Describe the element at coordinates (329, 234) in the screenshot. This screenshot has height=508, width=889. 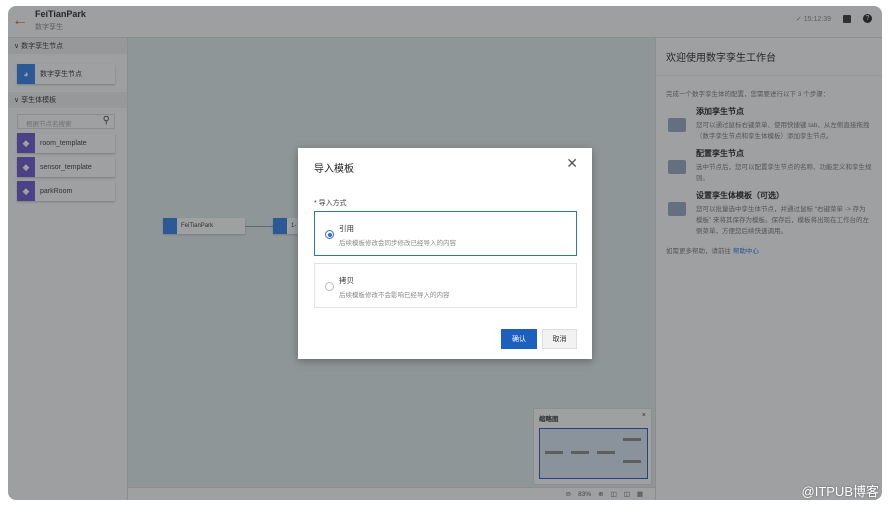
I see `radio-selected` at that location.